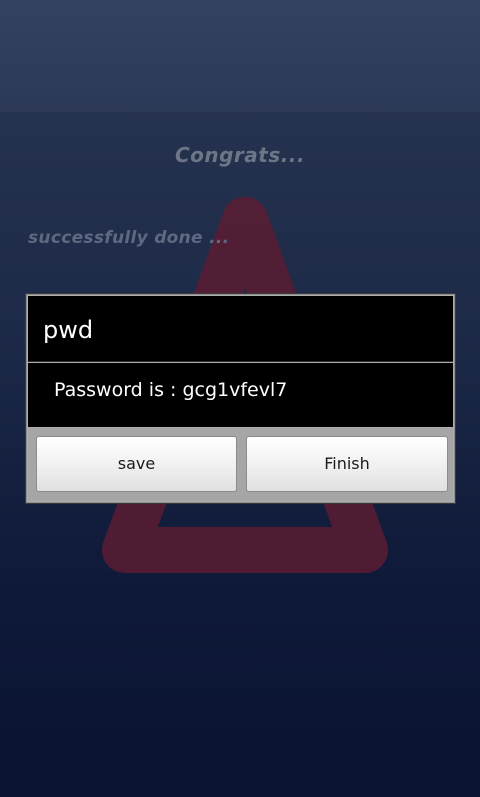 This screenshot has width=480, height=797. I want to click on finish-button: Finish, so click(347, 464).